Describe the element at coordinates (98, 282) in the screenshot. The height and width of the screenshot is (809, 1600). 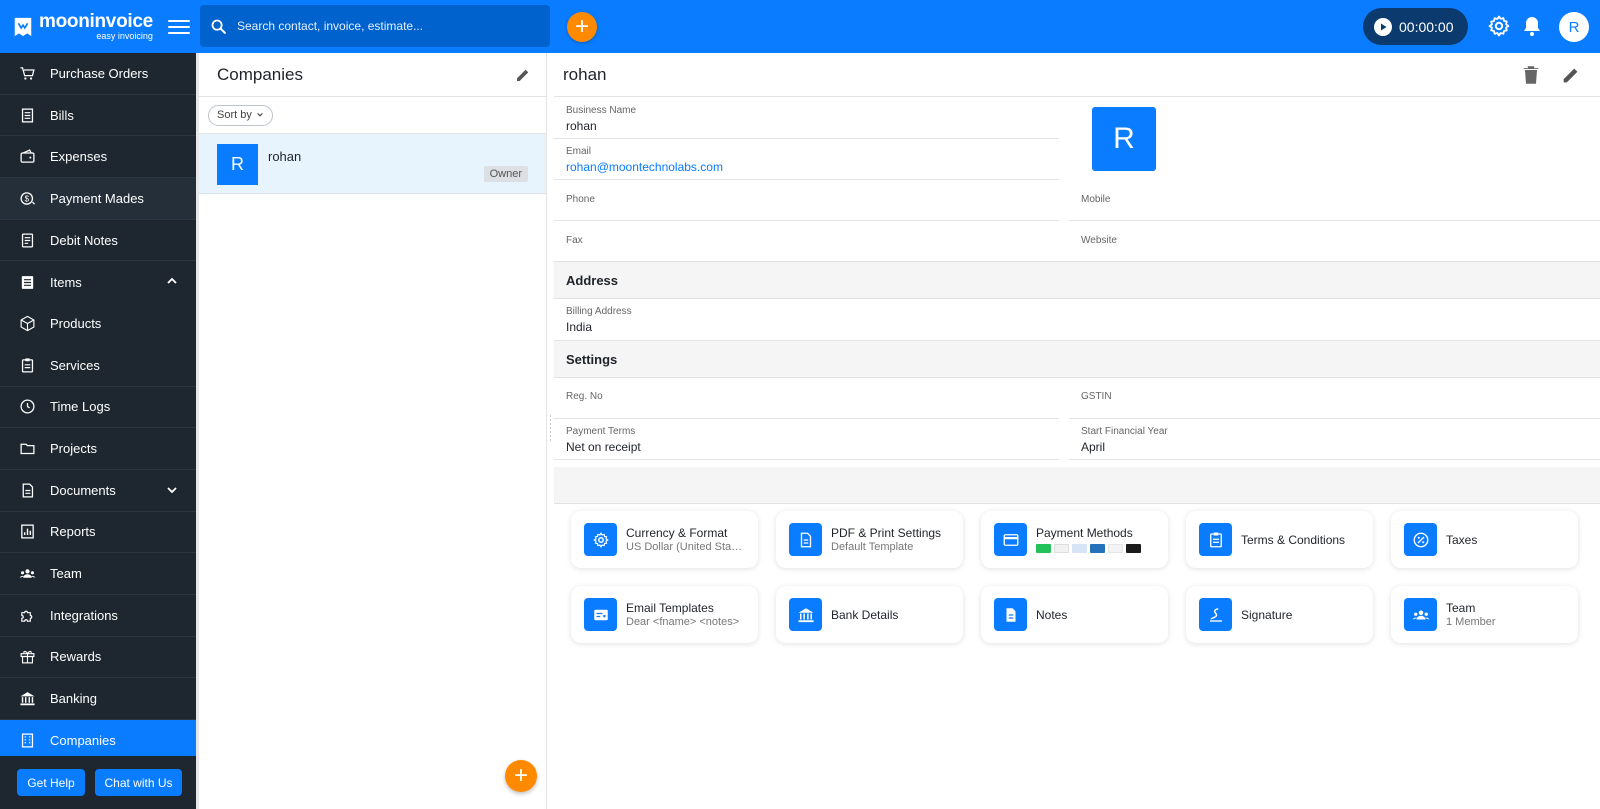
I see `sidebar-item-items: Items` at that location.